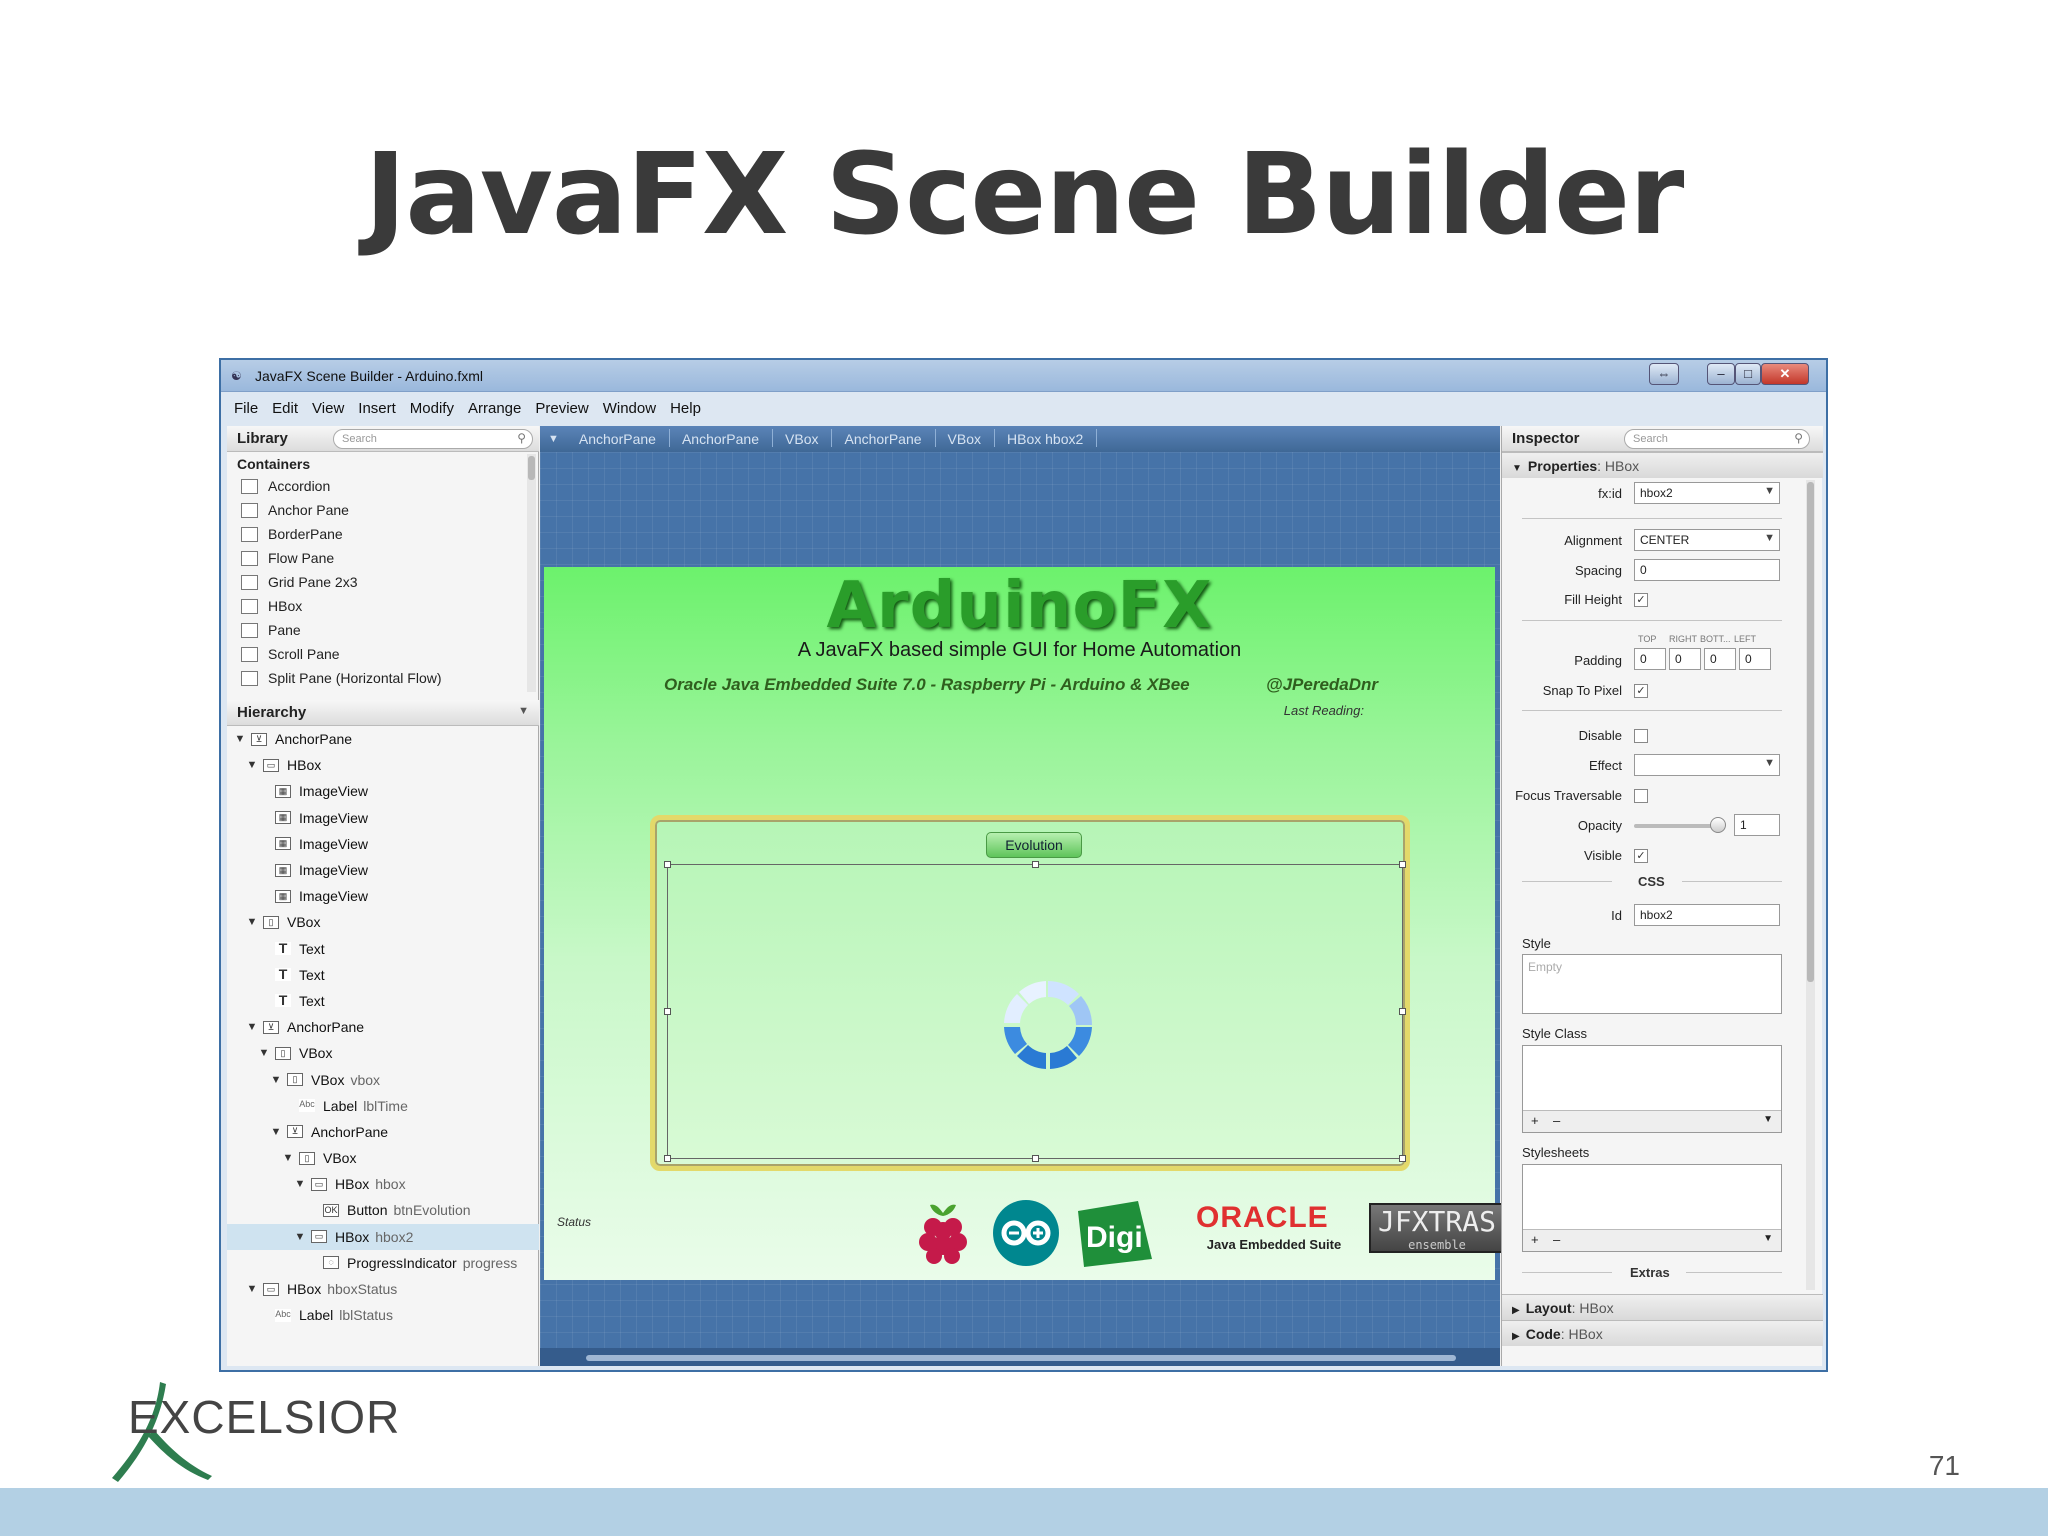 The image size is (2048, 1536). Describe the element at coordinates (1641, 691) in the screenshot. I see `snap-to-pixel-checkbox: ✓` at that location.